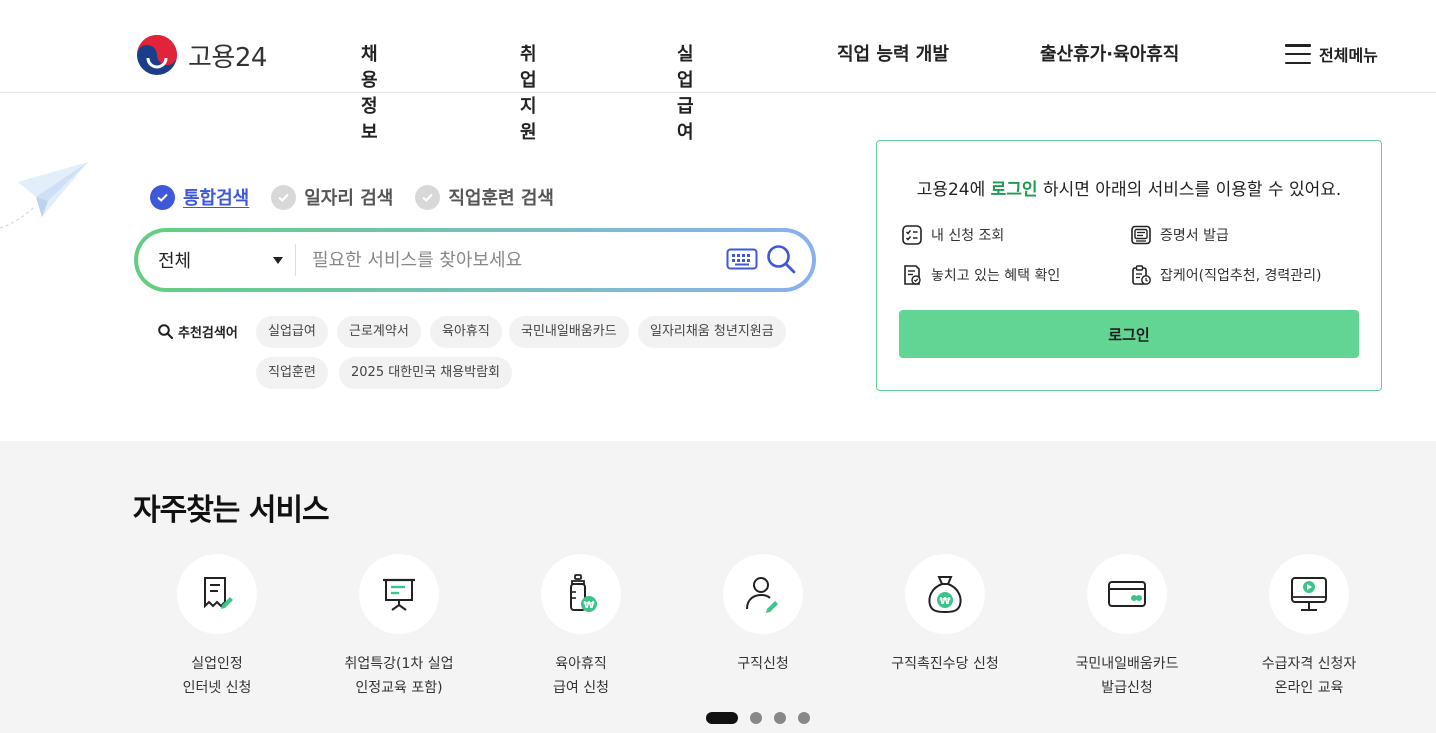 Image resolution: width=1436 pixels, height=733 pixels. Describe the element at coordinates (231, 510) in the screenshot. I see `section-title: 자주찾는 서비스` at that location.